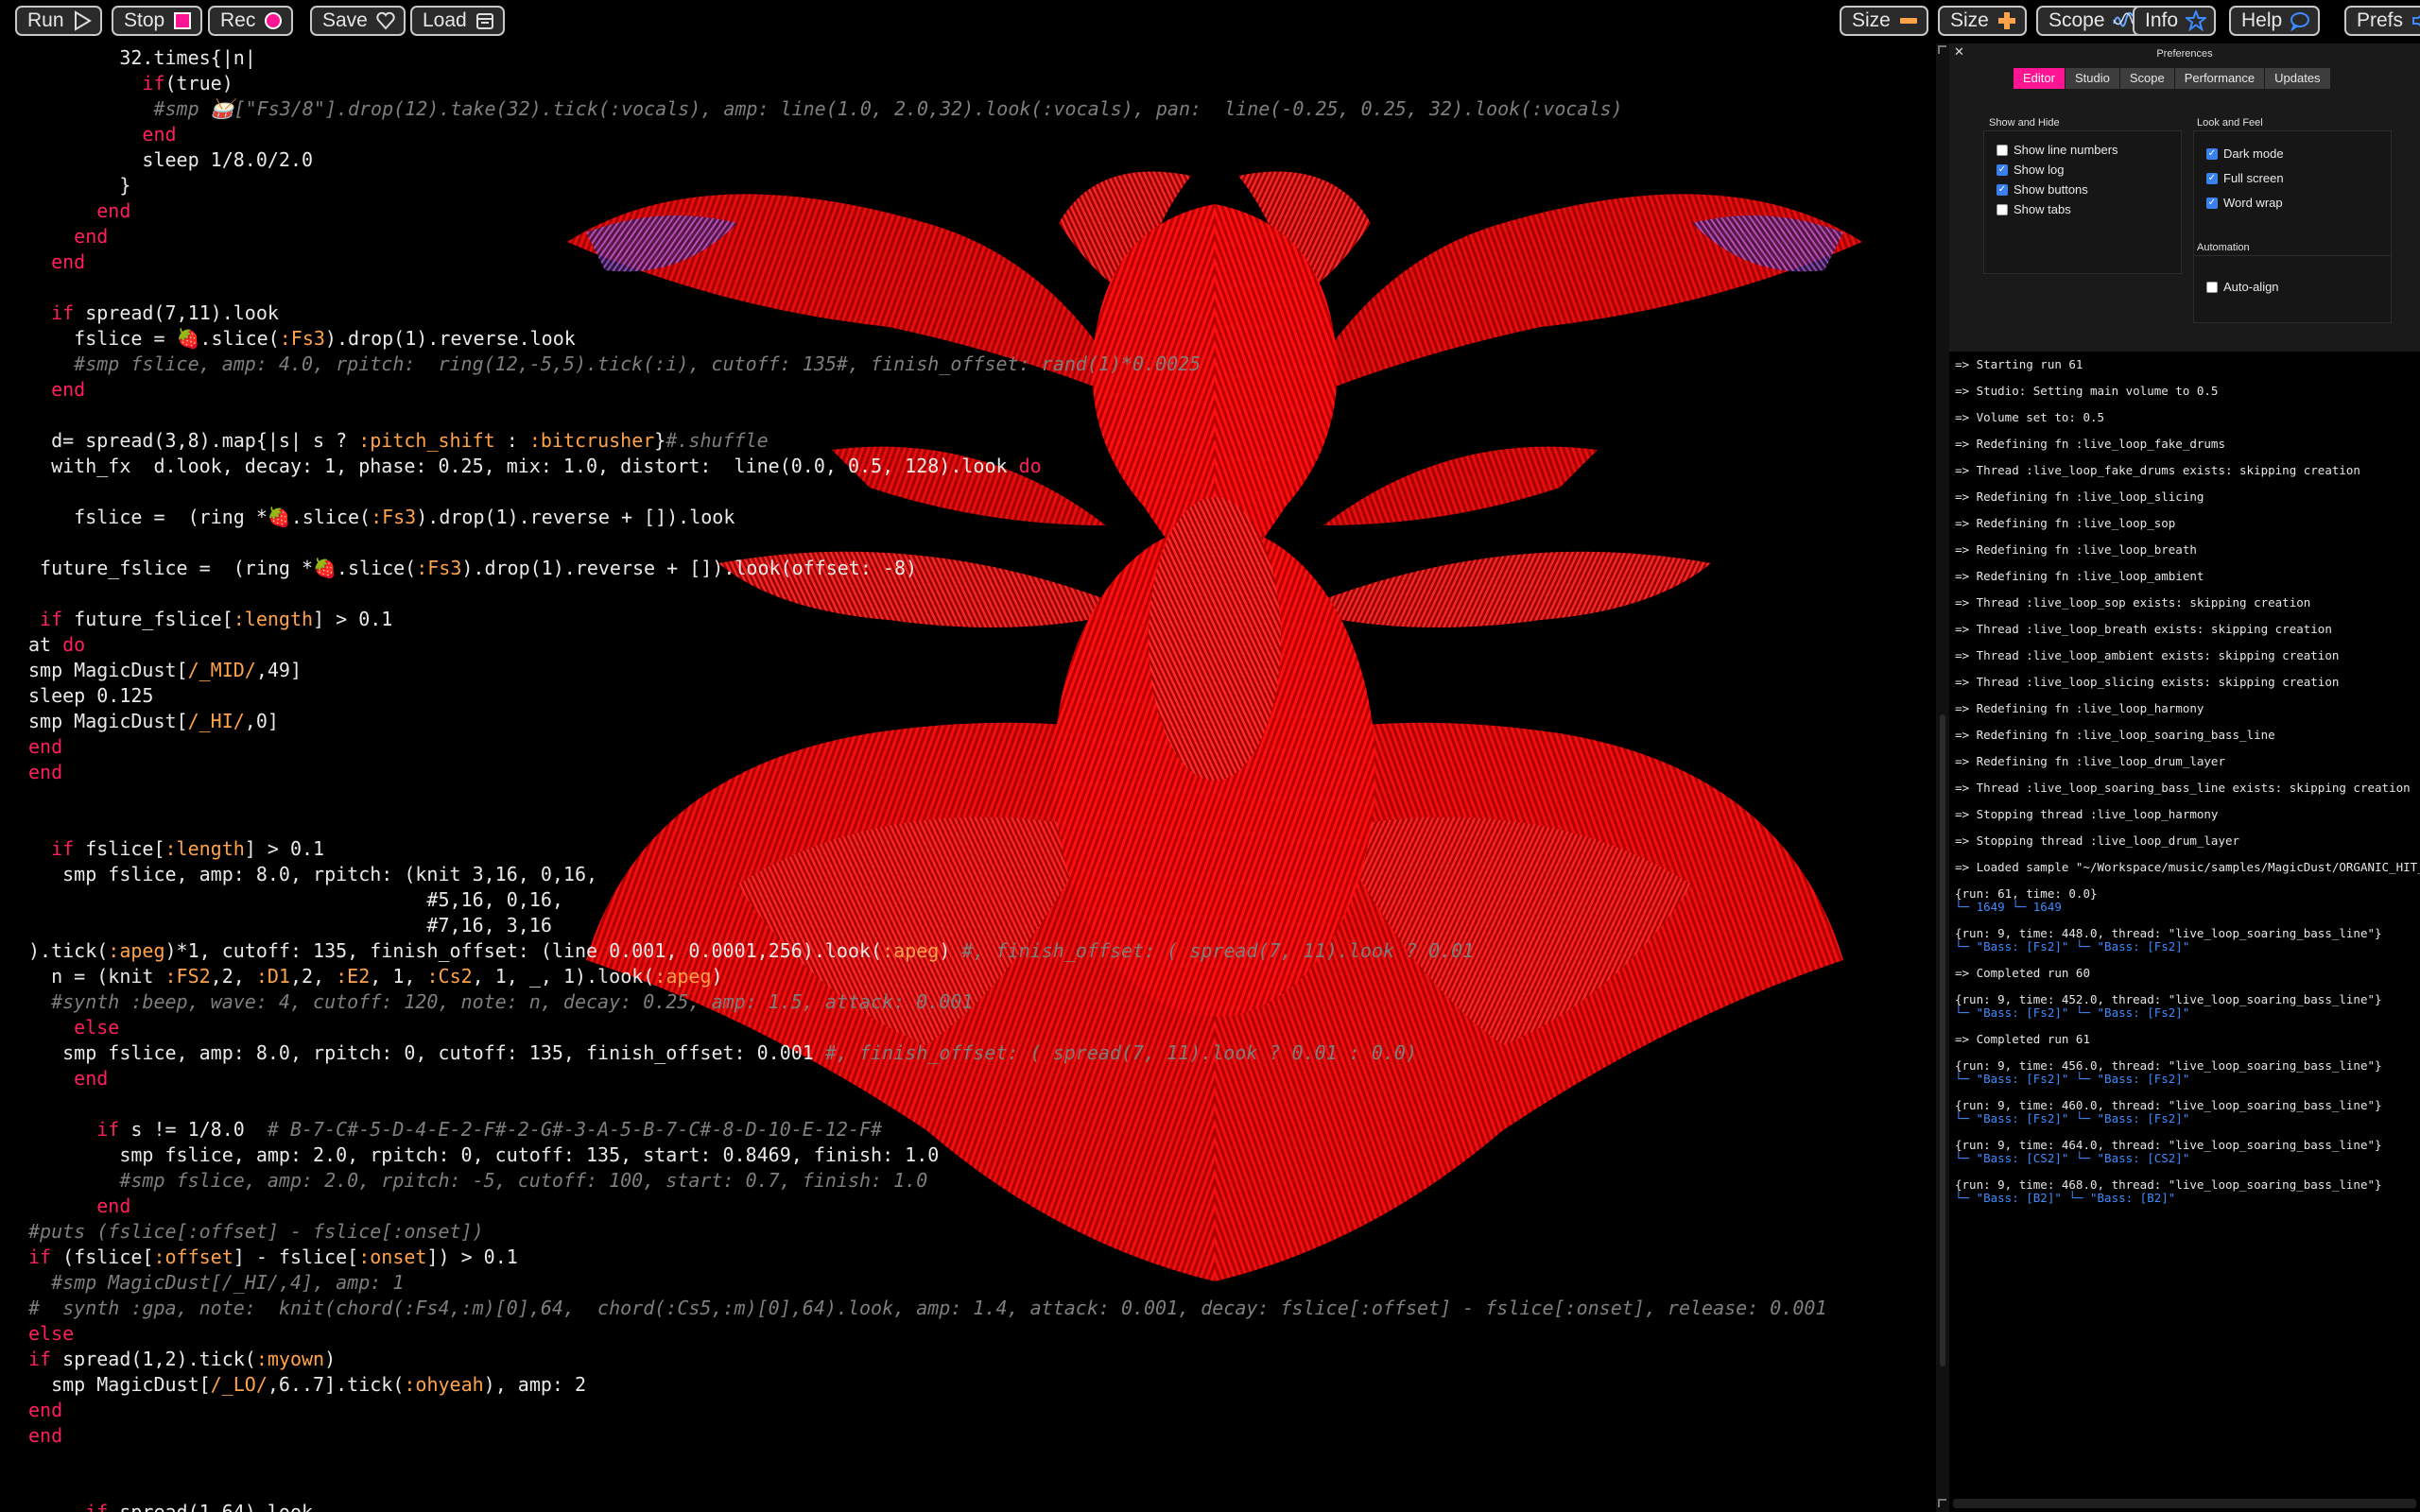  I want to click on editor-scroll-thumb, so click(1942, 1040).